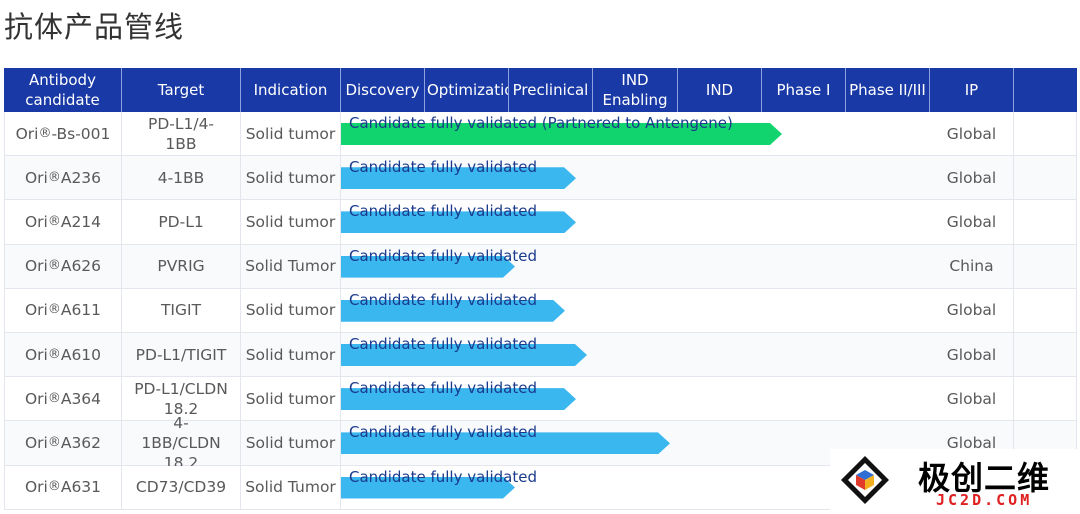 This screenshot has width=1080, height=514. I want to click on page-title: 抗体产品管线, so click(94, 27).